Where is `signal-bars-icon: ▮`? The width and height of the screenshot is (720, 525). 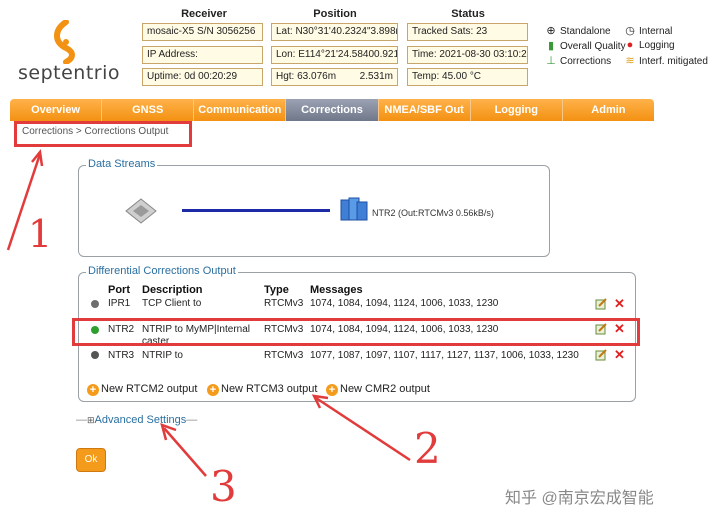
signal-bars-icon: ▮ is located at coordinates (551, 46).